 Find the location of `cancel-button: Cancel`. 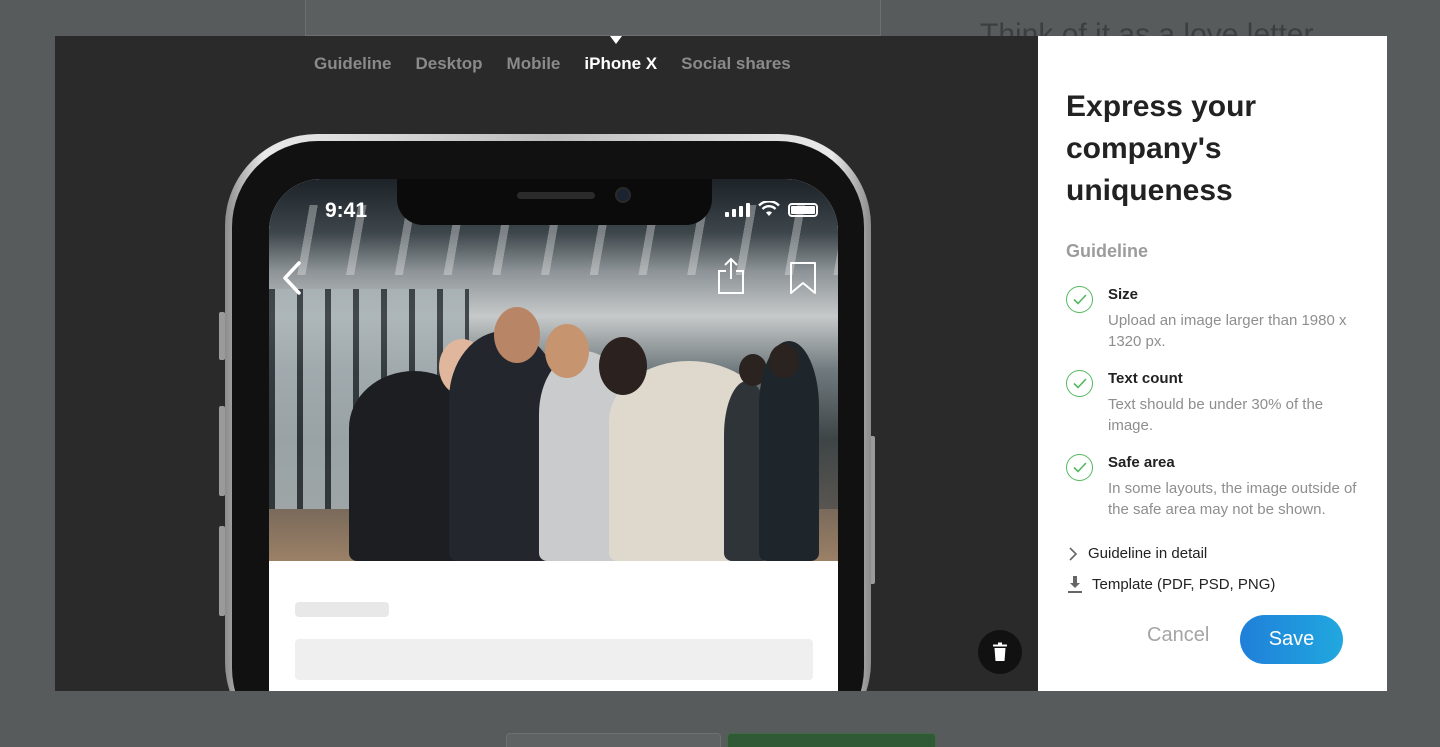

cancel-button: Cancel is located at coordinates (1178, 635).